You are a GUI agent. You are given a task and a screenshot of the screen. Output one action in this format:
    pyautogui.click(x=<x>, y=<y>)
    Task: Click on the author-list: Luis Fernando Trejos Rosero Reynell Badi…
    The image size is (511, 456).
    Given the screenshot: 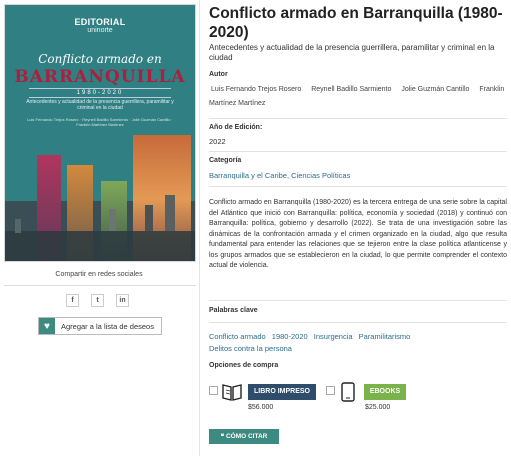 What is the action you would take?
    pyautogui.click(x=358, y=97)
    